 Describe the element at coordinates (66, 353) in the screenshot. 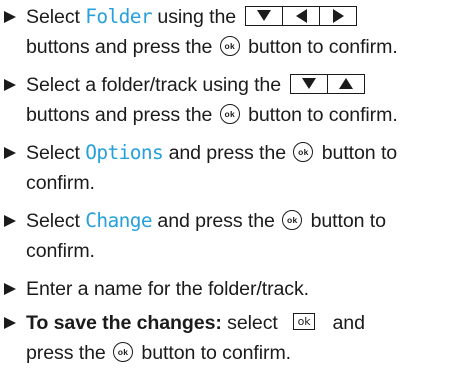

I see `step-text: press the` at that location.